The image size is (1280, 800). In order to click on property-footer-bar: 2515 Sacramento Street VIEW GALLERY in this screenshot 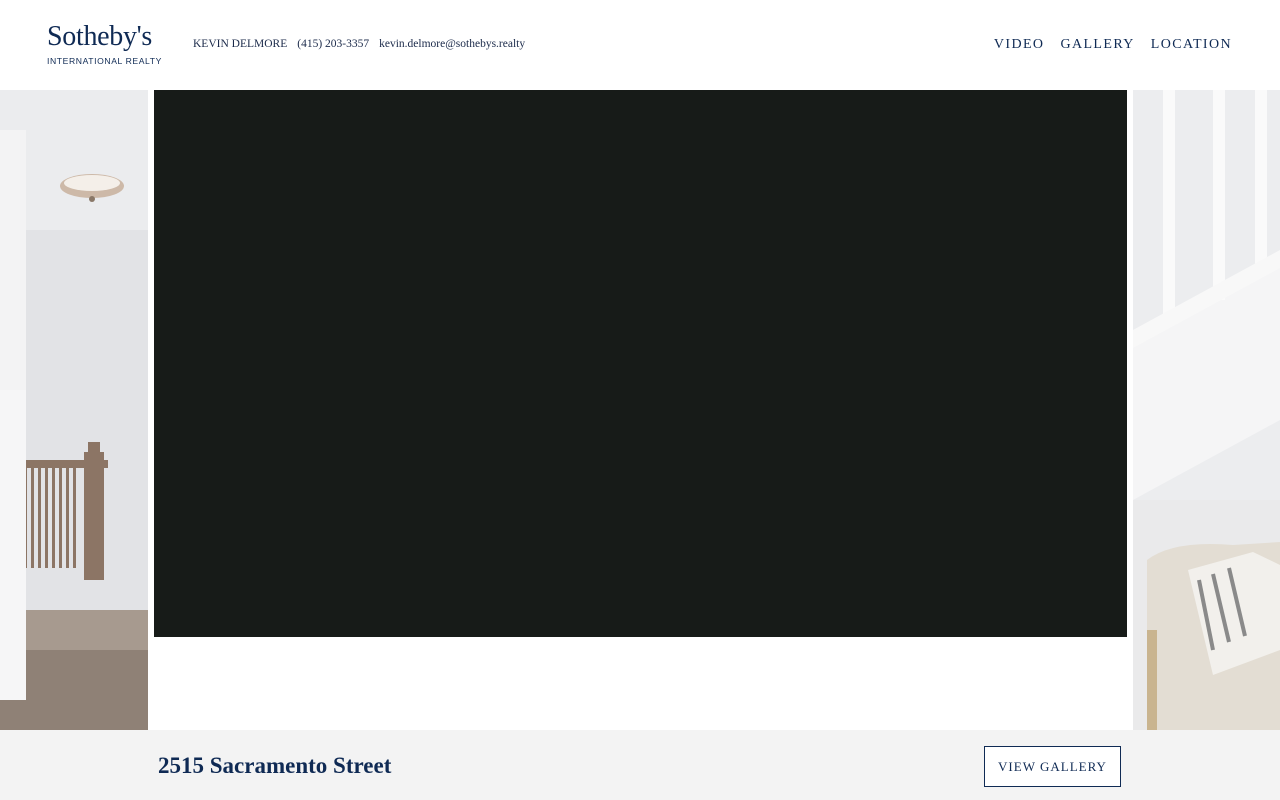, I will do `click(640, 765)`.